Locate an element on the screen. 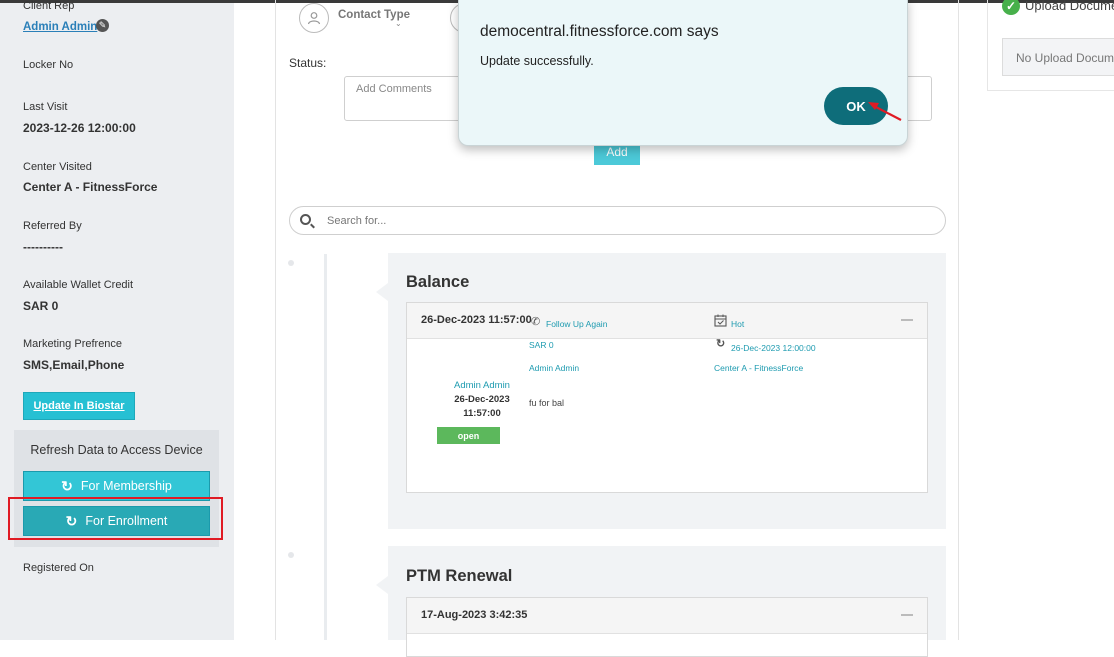  entry-priority: Hot is located at coordinates (738, 324).